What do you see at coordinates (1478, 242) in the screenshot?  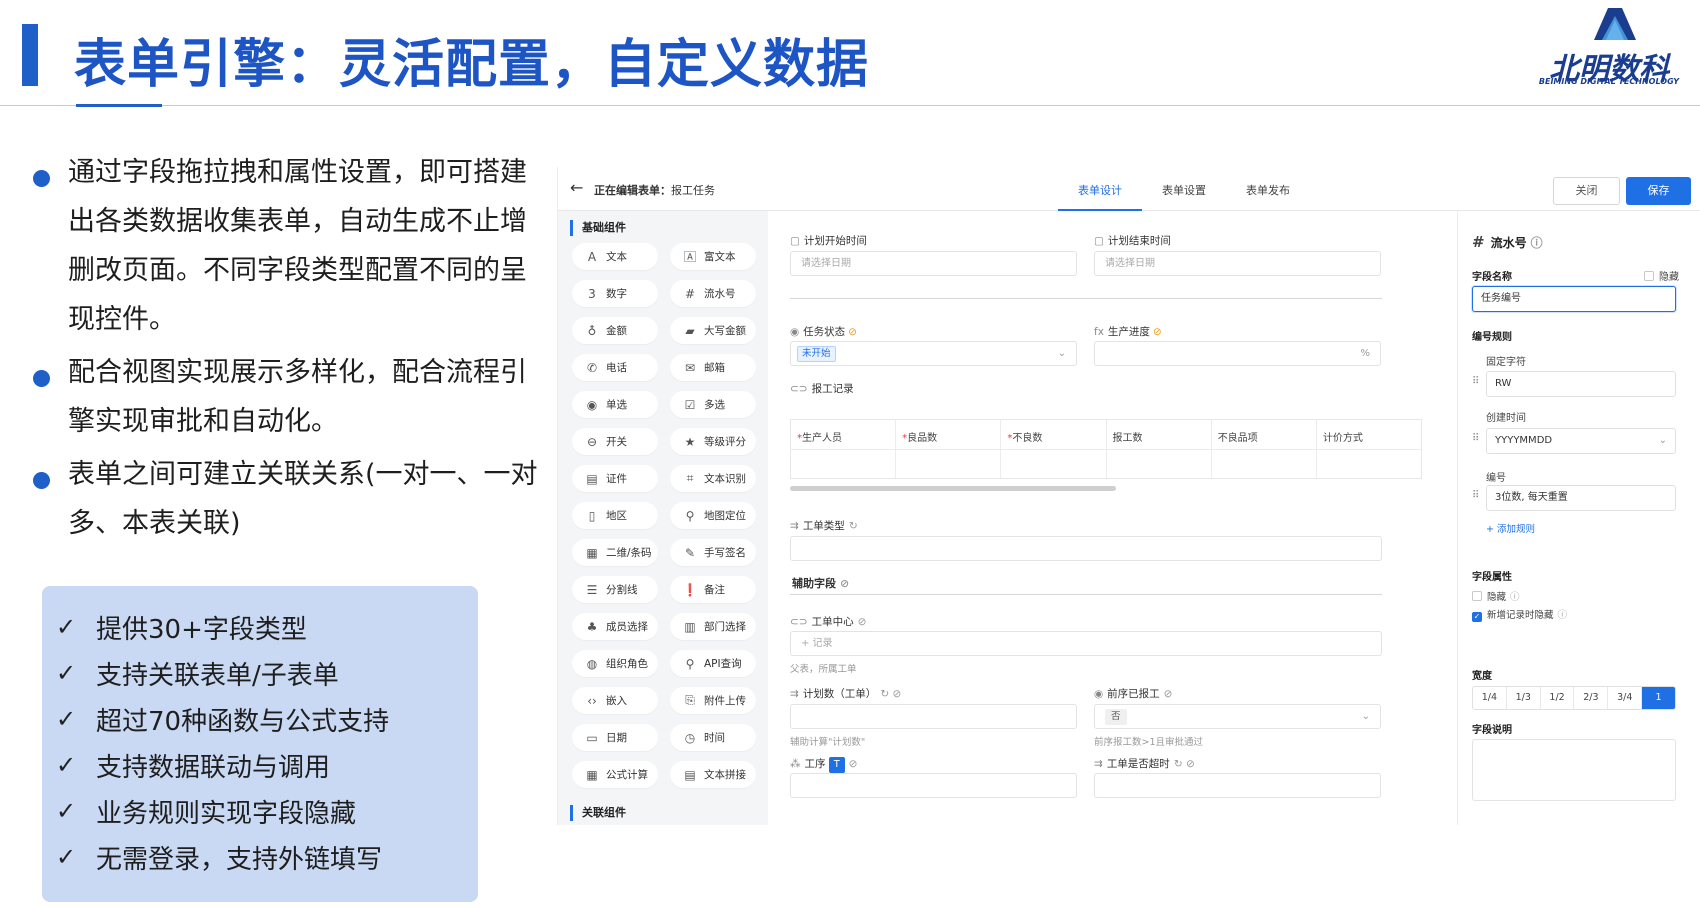 I see `hash-icon: #` at bounding box center [1478, 242].